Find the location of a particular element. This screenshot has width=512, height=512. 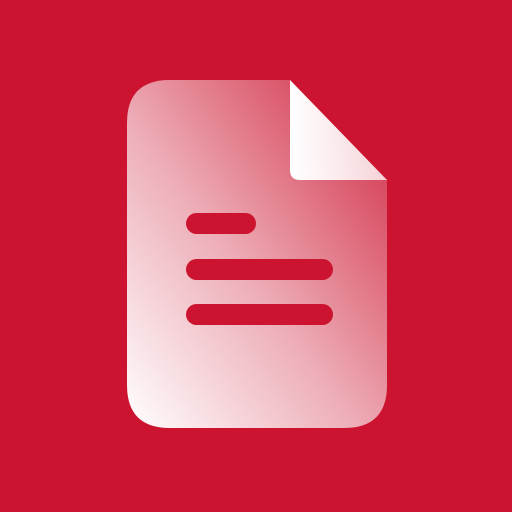

page-fold-corner is located at coordinates (338, 130).